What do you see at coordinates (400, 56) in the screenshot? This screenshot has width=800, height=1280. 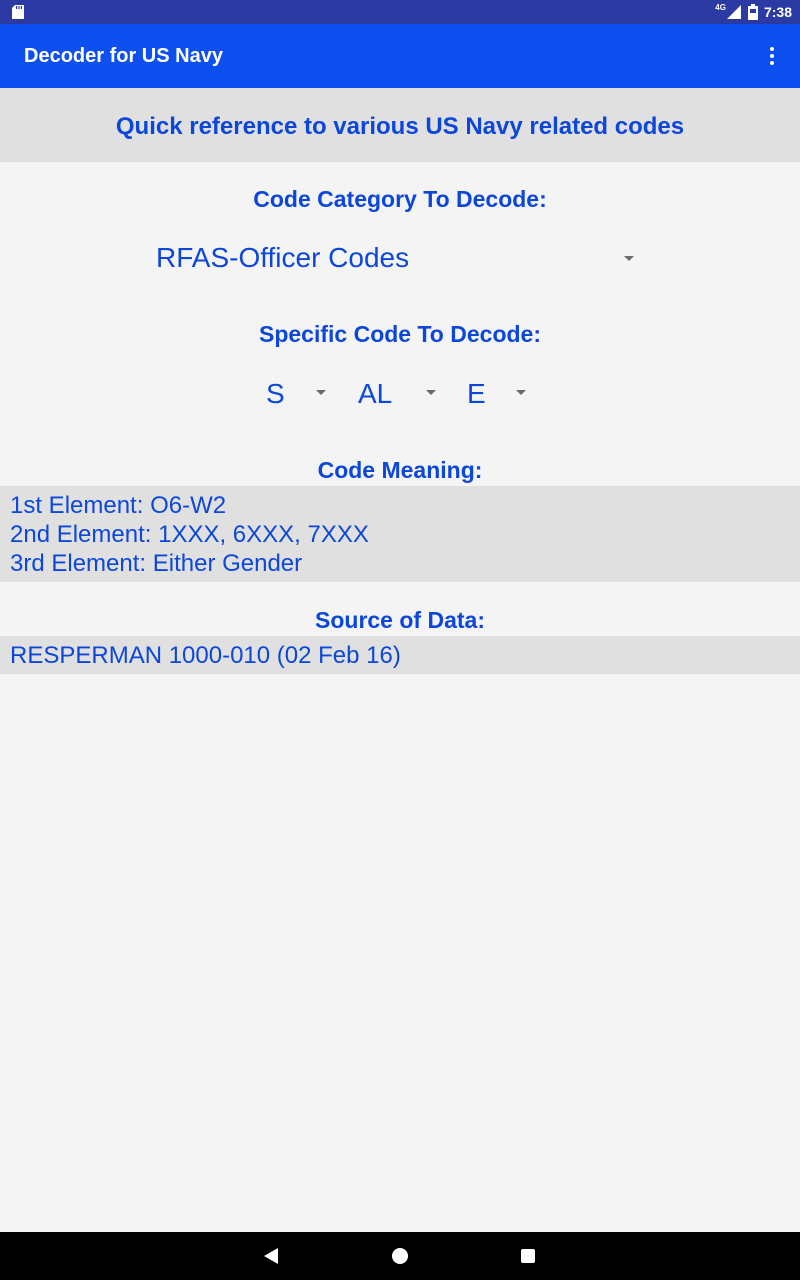 I see `app-bar: Decoder for US Navy` at bounding box center [400, 56].